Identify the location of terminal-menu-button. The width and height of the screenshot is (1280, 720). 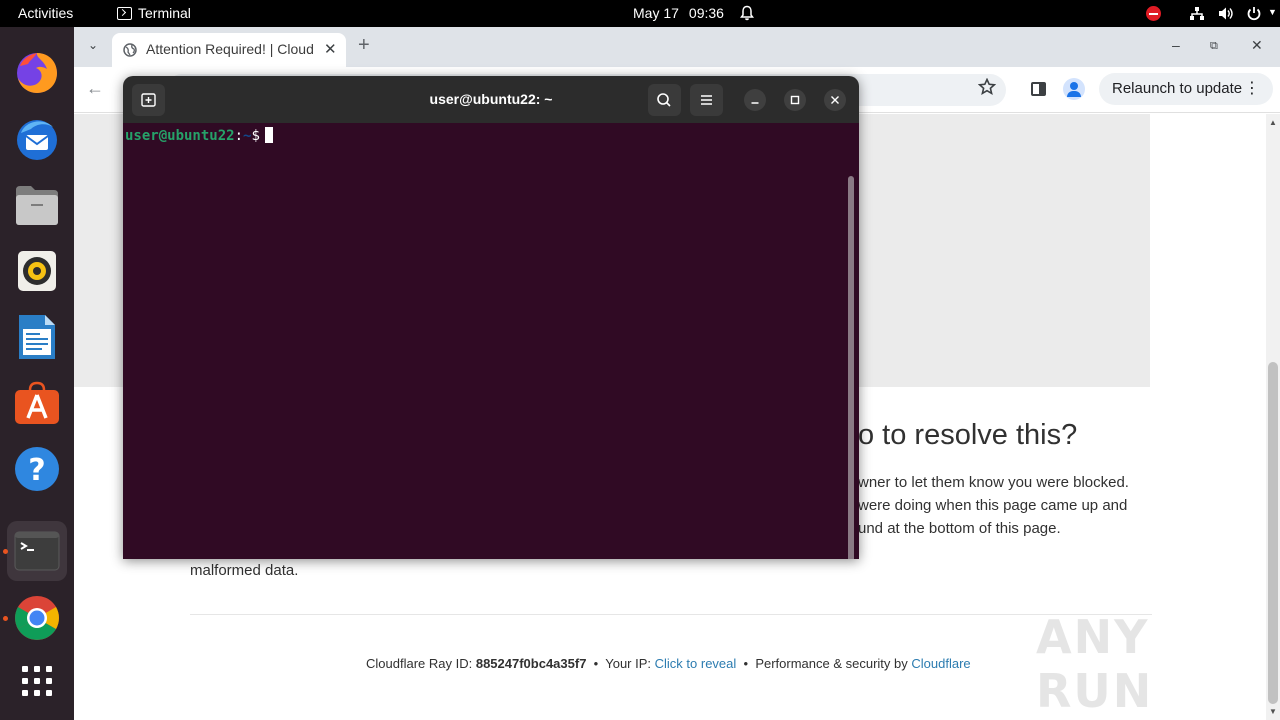
(706, 100).